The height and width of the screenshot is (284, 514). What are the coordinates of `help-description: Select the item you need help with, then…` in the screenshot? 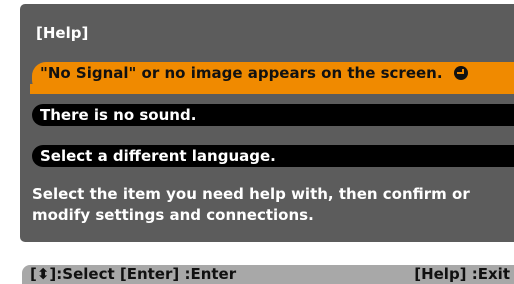 It's located at (251, 204).